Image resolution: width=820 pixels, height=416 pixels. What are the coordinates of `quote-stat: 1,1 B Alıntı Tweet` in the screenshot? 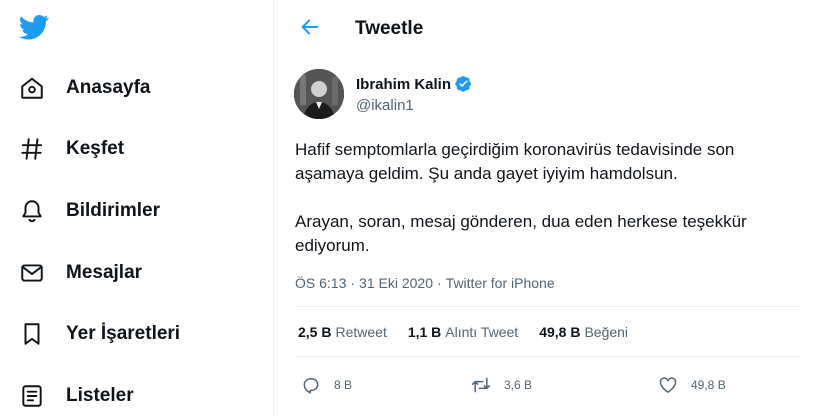 It's located at (463, 332).